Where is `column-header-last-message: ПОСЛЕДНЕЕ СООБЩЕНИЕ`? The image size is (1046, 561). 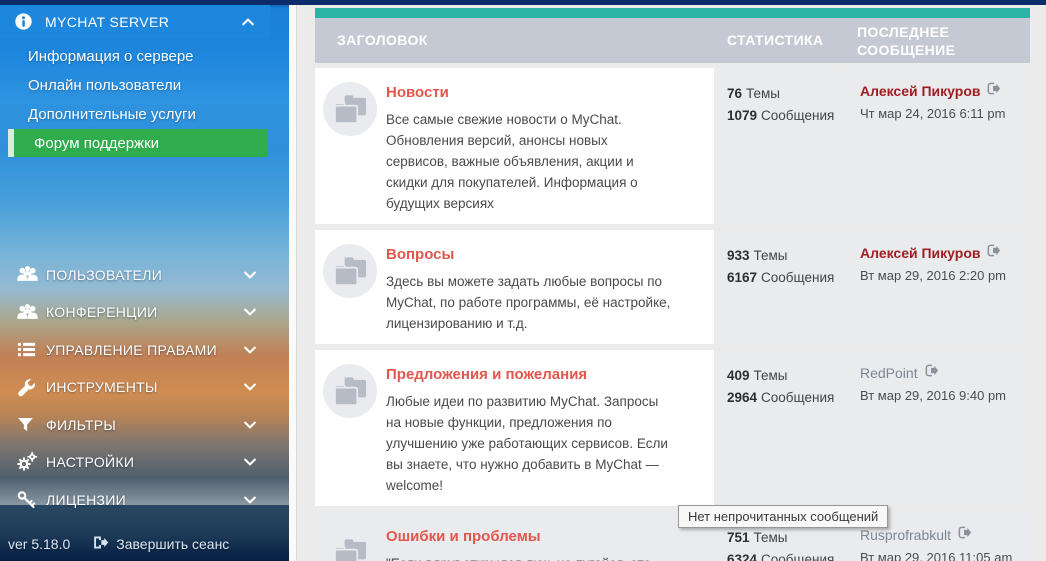
column-header-last-message: ПОСЛЕДНЕЕ СООБЩЕНИЕ is located at coordinates (906, 41).